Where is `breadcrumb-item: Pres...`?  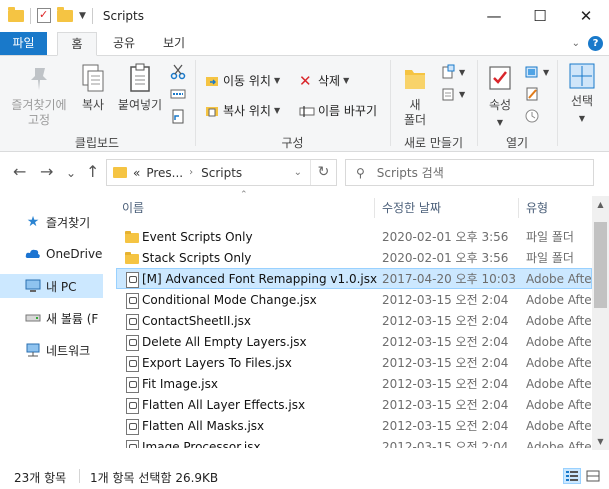 breadcrumb-item: Pres... is located at coordinates (164, 173).